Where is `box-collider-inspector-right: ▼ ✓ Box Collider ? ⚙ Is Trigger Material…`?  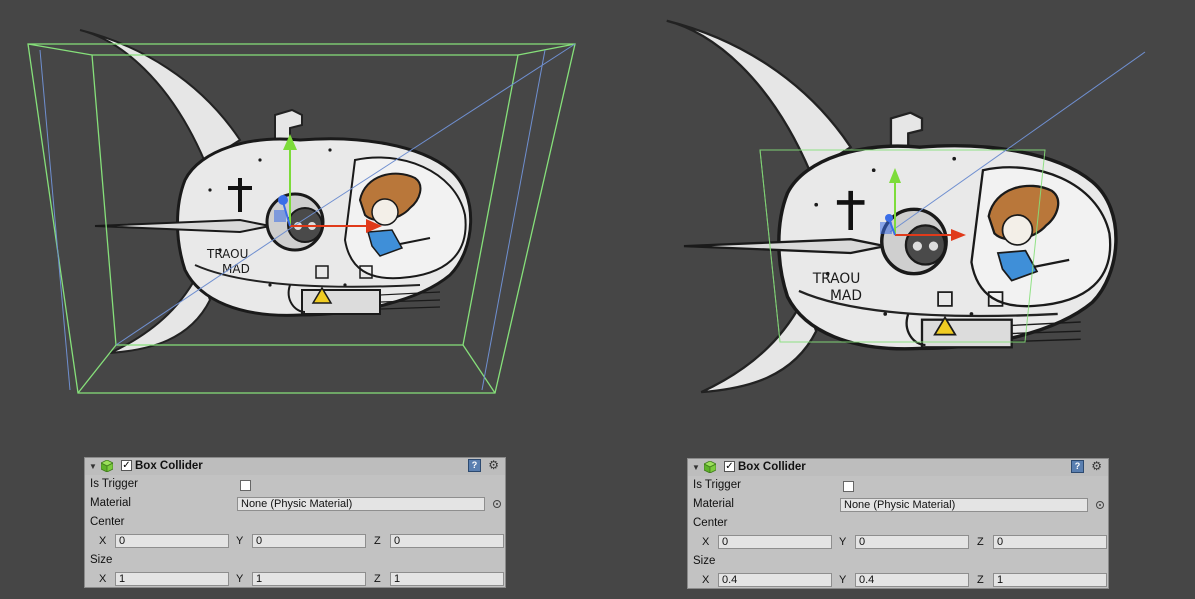 box-collider-inspector-right: ▼ ✓ Box Collider ? ⚙ Is Trigger Material… is located at coordinates (898, 523).